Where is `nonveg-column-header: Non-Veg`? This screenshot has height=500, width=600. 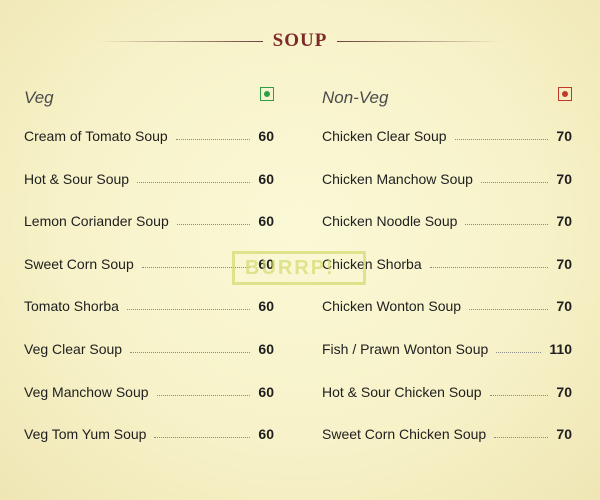
nonveg-column-header: Non-Veg is located at coordinates (447, 99).